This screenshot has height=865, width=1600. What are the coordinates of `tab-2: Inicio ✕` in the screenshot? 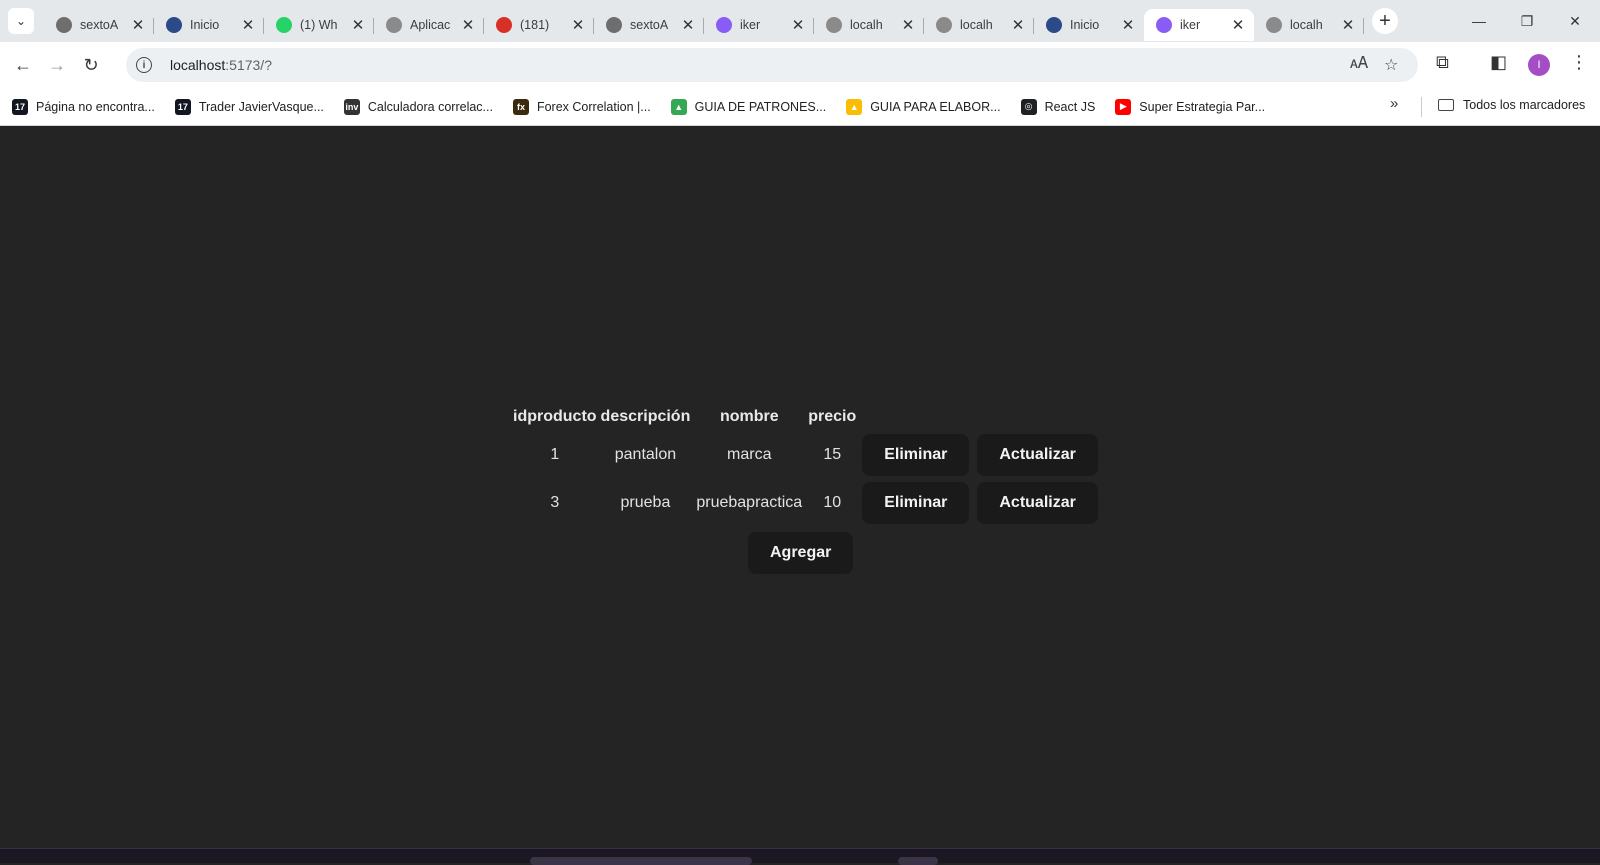 It's located at (209, 25).